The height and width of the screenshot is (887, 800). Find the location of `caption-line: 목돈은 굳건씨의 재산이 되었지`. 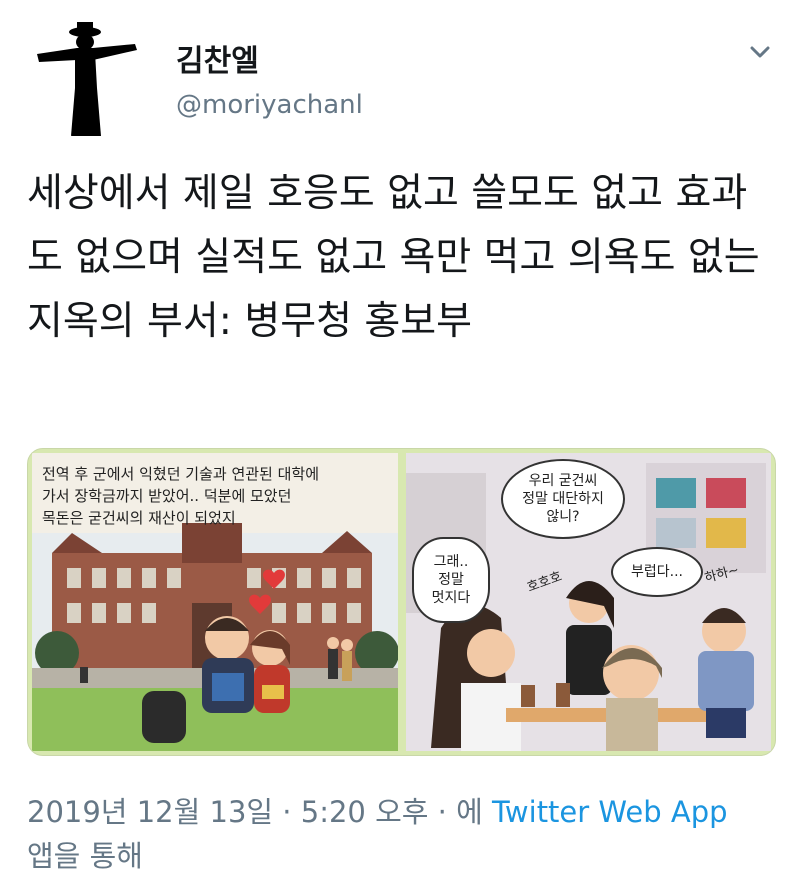

caption-line: 목돈은 굳건씨의 재산이 되었지 is located at coordinates (139, 518).